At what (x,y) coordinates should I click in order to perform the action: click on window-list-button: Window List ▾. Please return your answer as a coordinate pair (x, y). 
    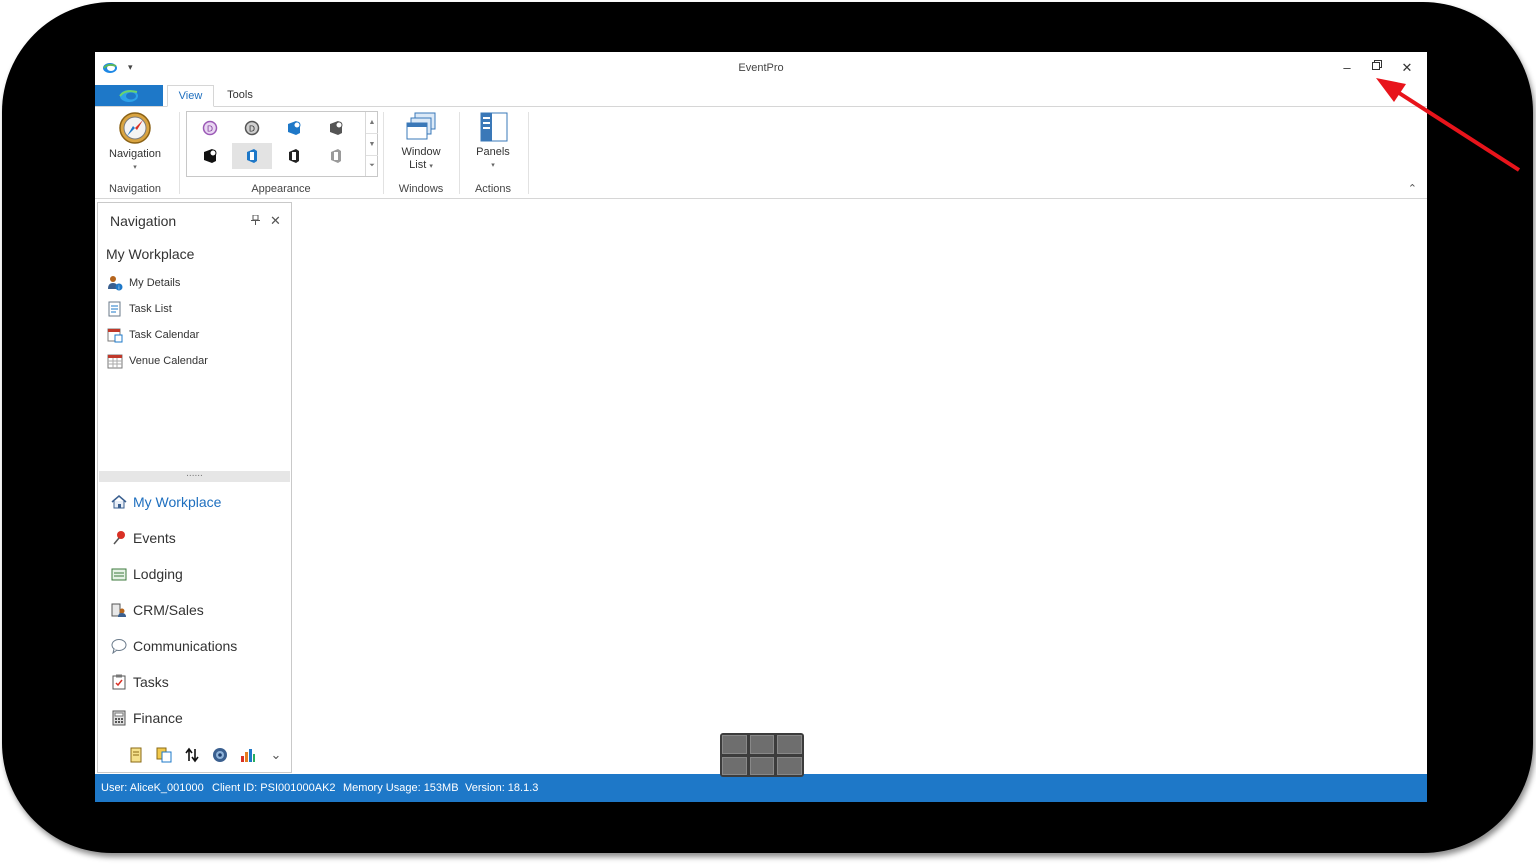
    Looking at the image, I should click on (421, 142).